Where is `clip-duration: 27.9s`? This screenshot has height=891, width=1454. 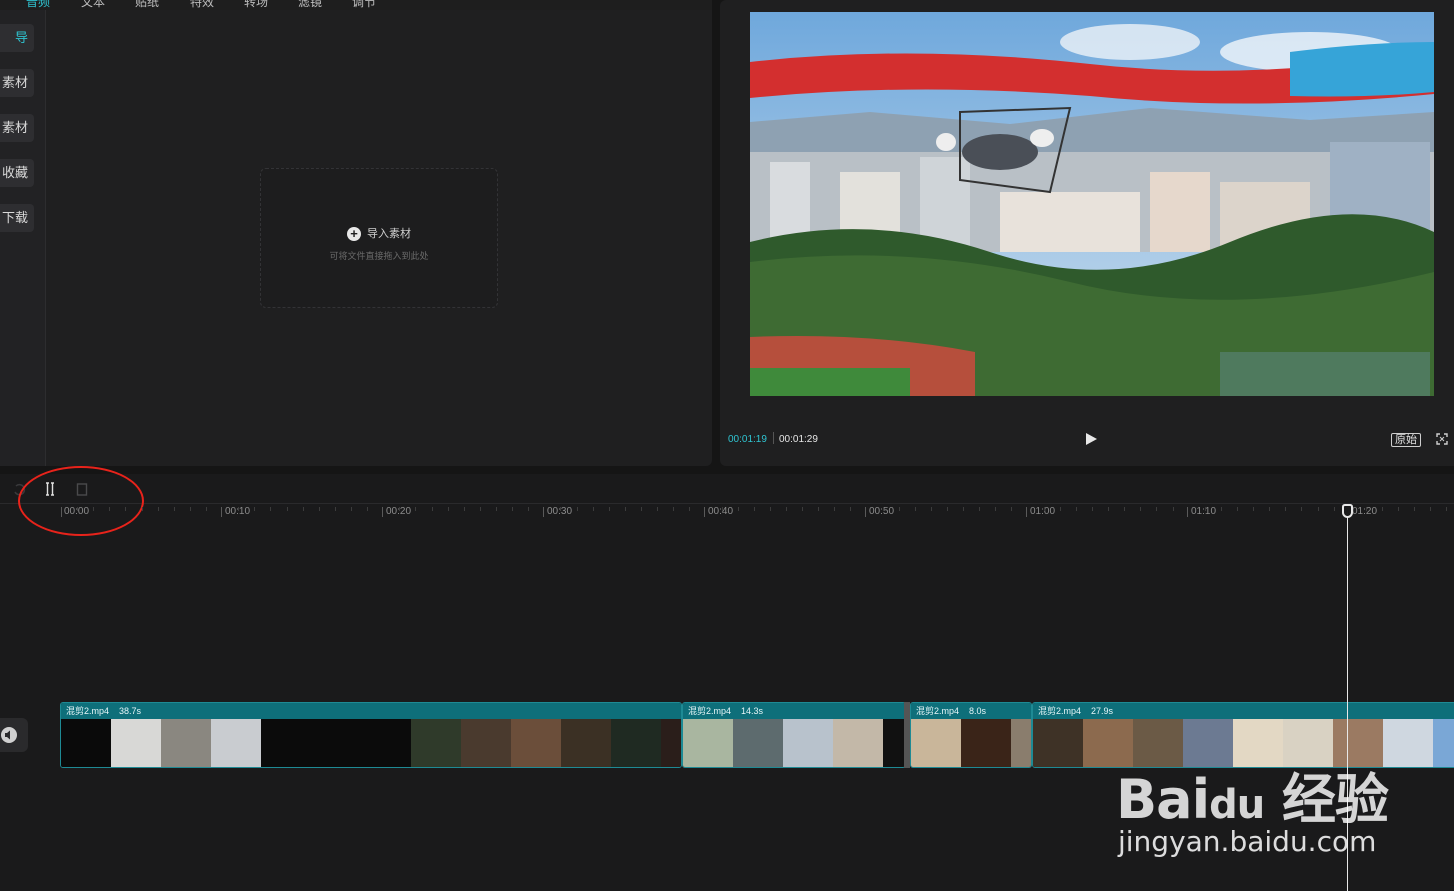
clip-duration: 27.9s is located at coordinates (1102, 711).